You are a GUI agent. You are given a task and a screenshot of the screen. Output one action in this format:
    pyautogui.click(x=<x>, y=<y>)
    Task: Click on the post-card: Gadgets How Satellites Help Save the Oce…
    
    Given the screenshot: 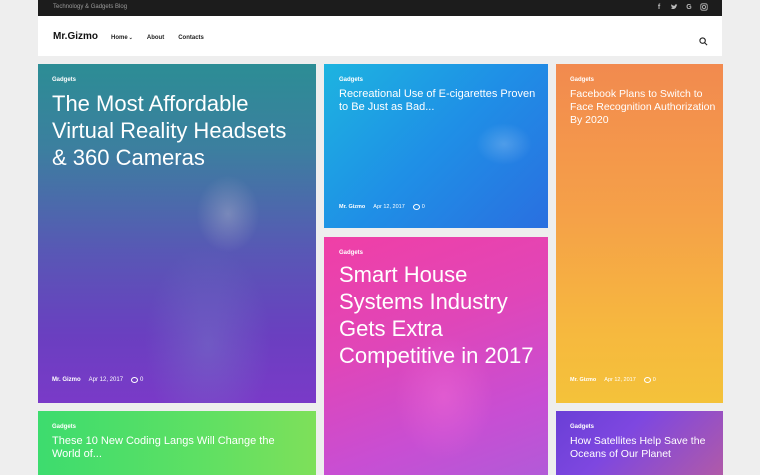 What is the action you would take?
    pyautogui.click(x=639, y=443)
    